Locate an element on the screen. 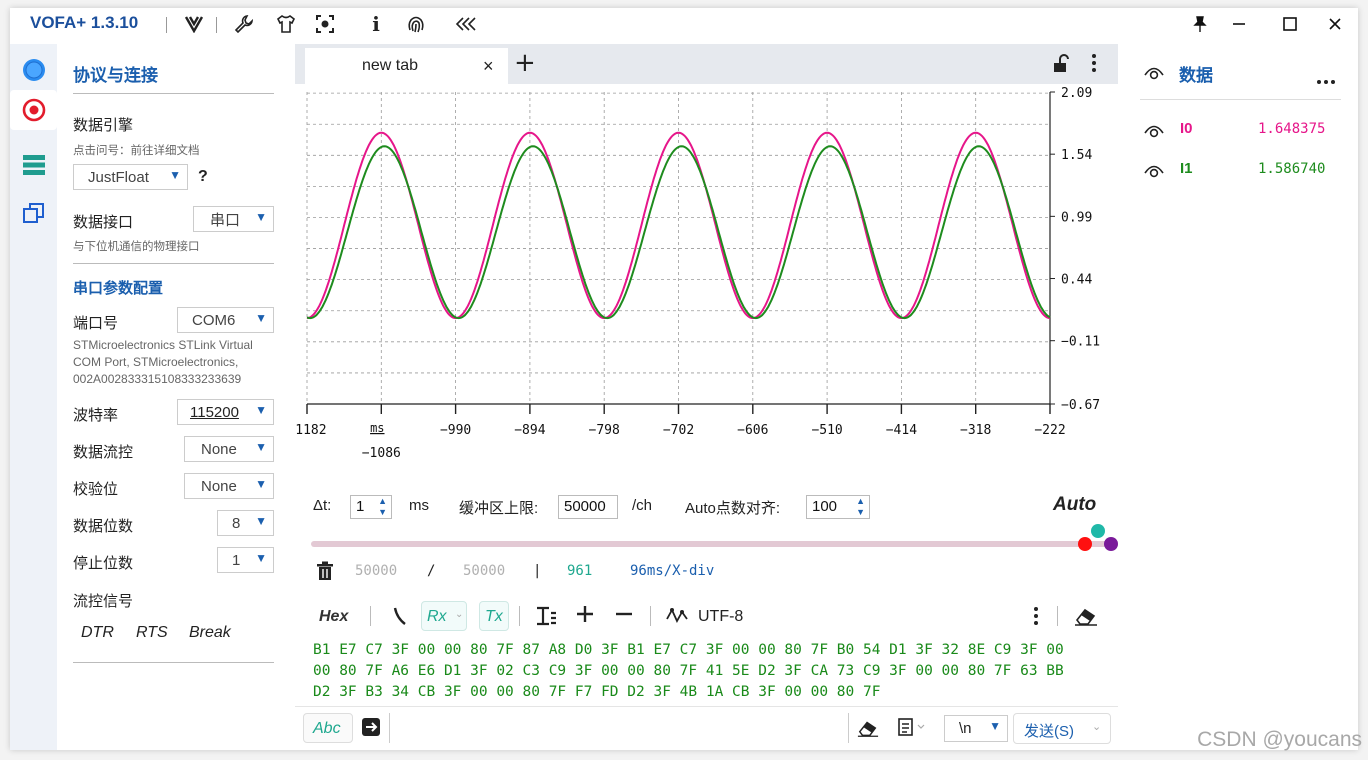 The width and height of the screenshot is (1368, 760). databits-label: 数据位数 is located at coordinates (103, 526).